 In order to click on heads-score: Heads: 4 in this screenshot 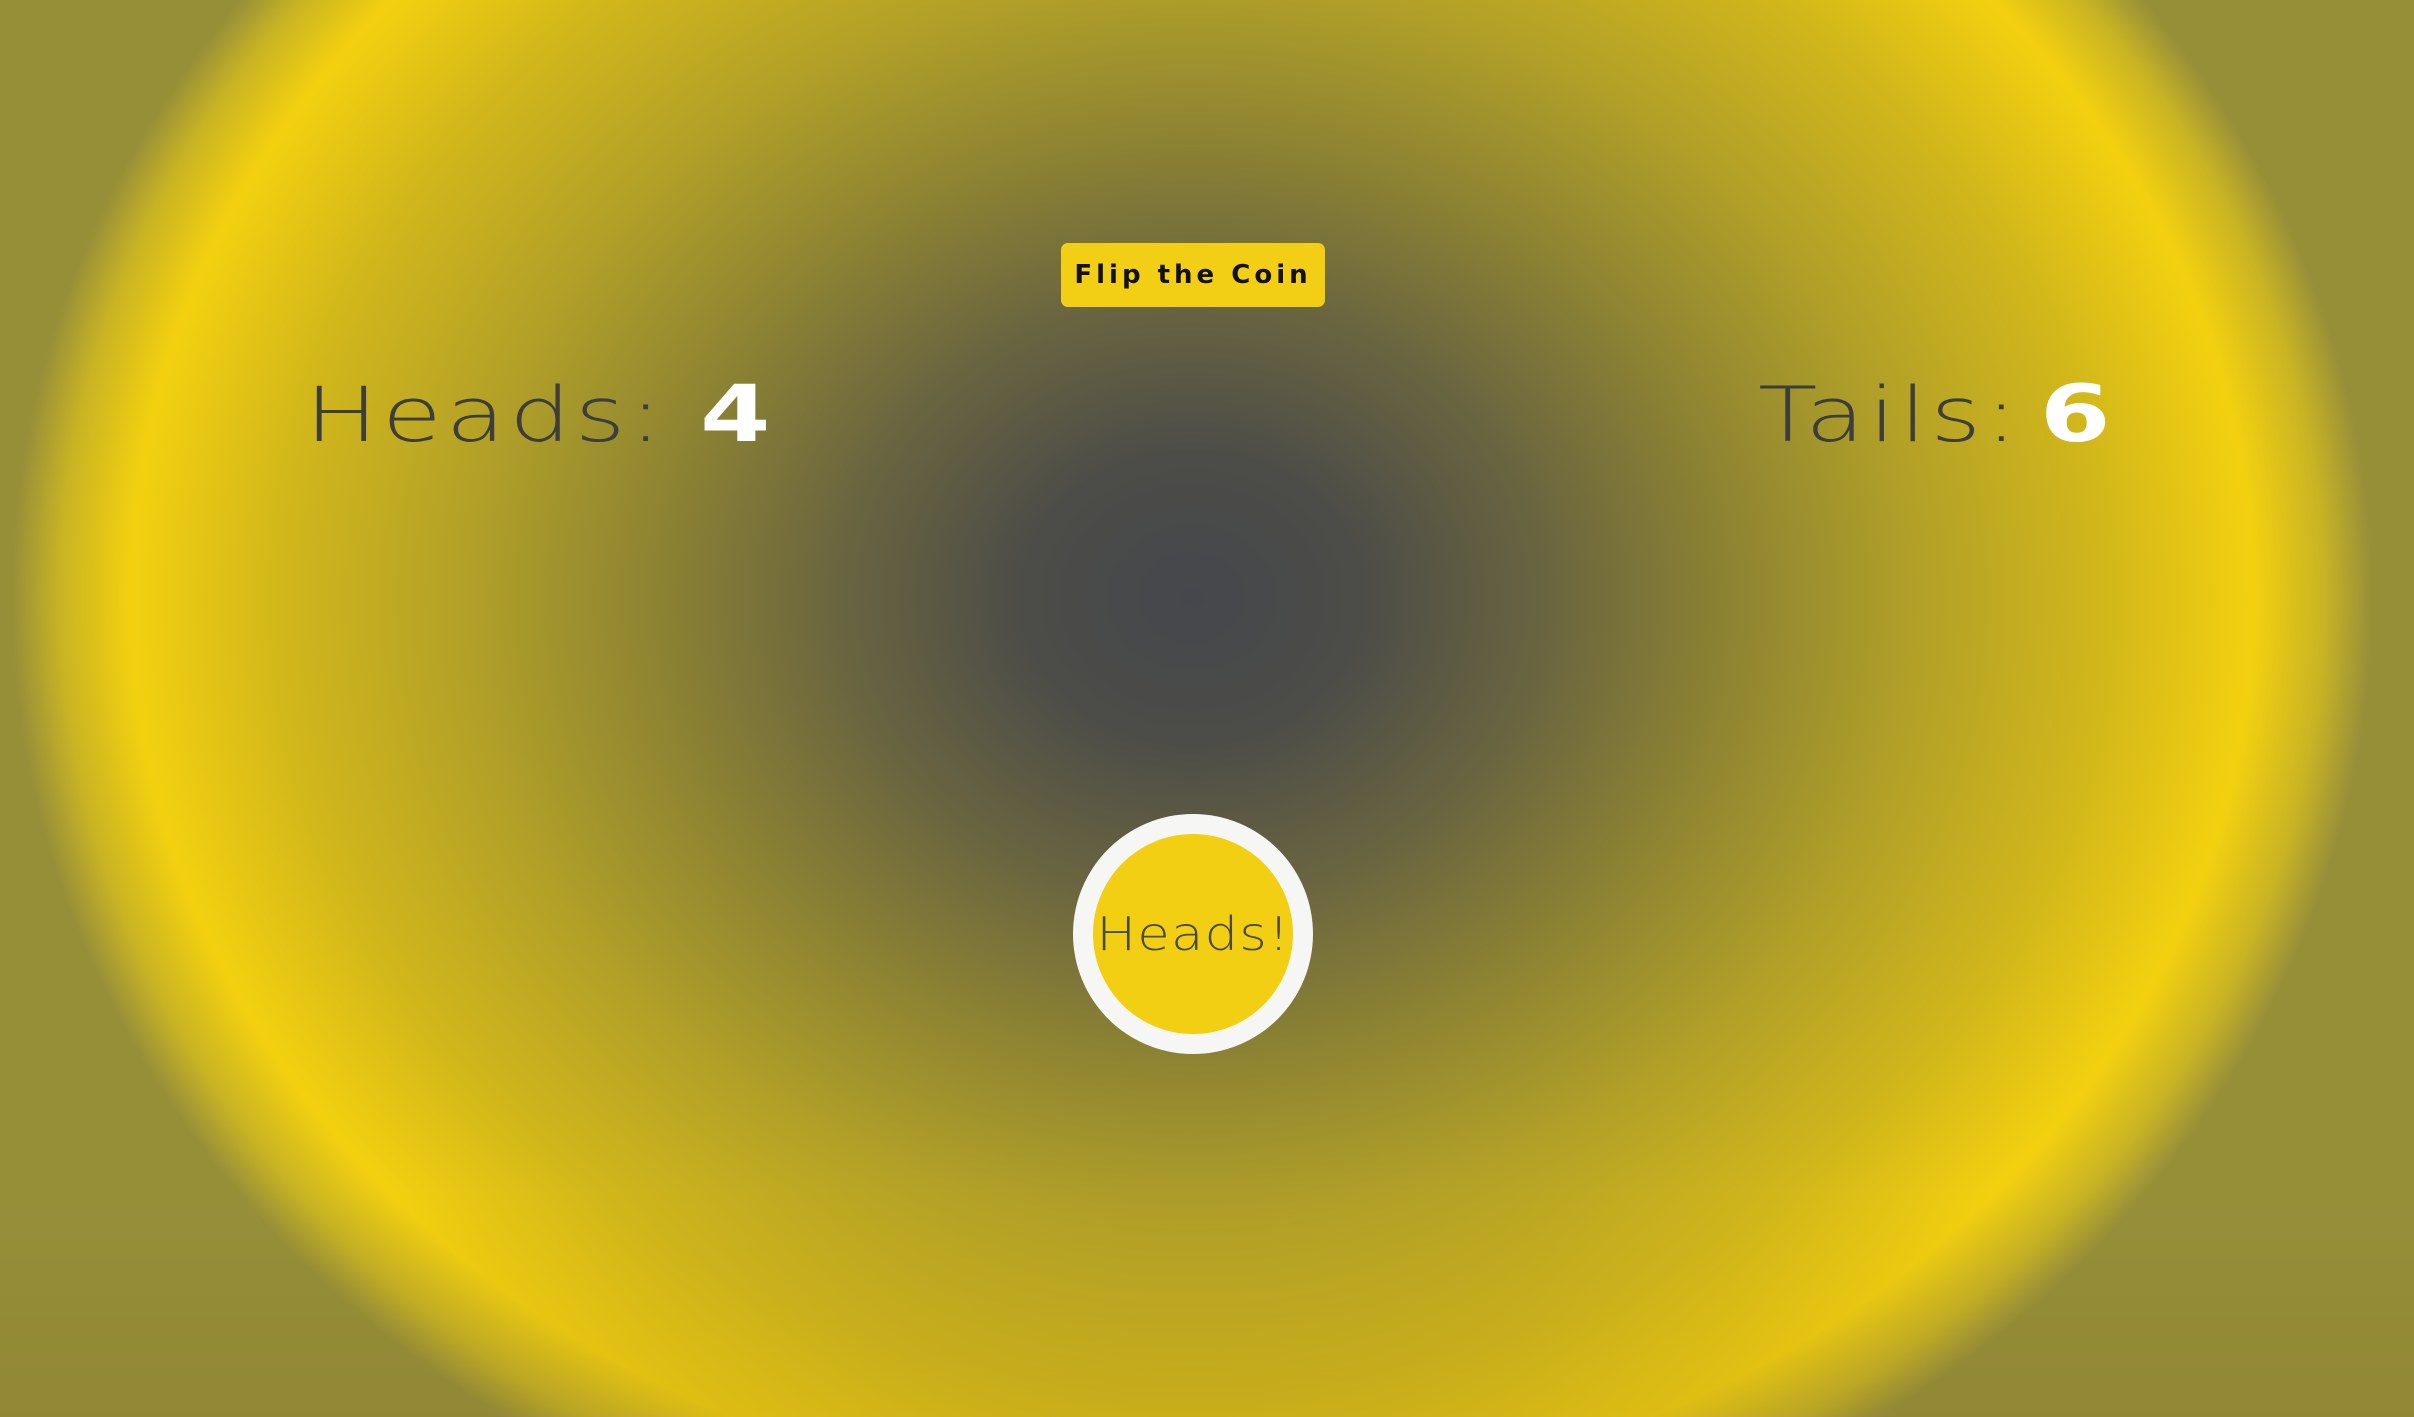, I will do `click(537, 425)`.